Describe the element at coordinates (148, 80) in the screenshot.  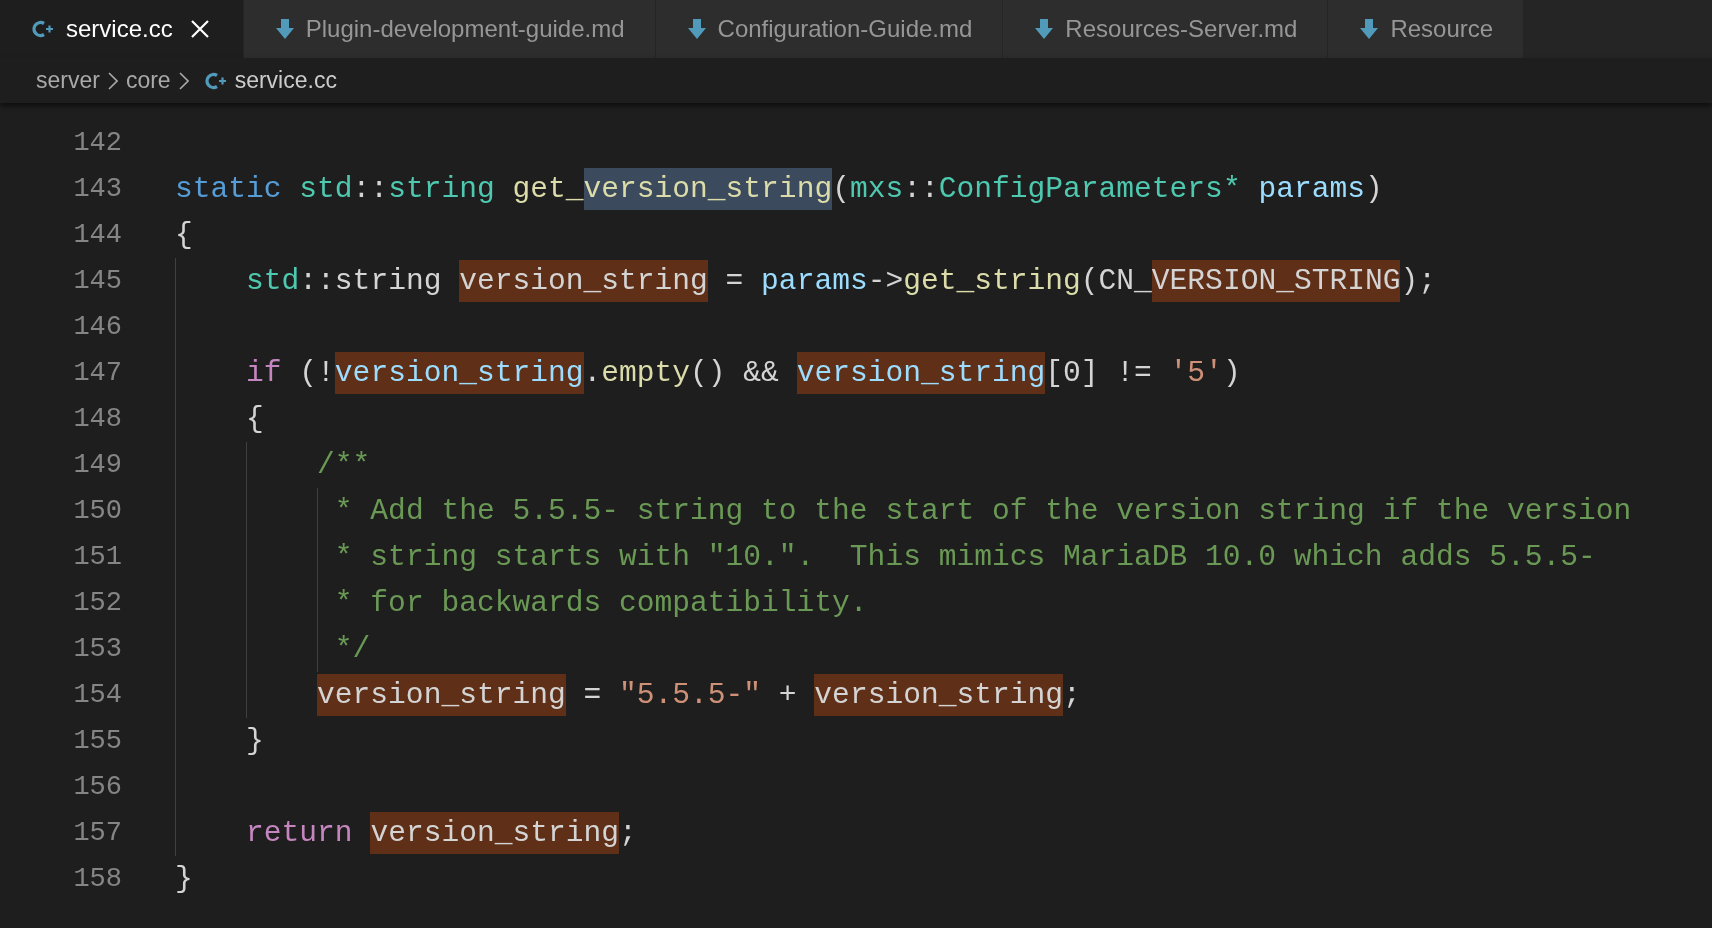
I see `breadcrumb-item: core` at that location.